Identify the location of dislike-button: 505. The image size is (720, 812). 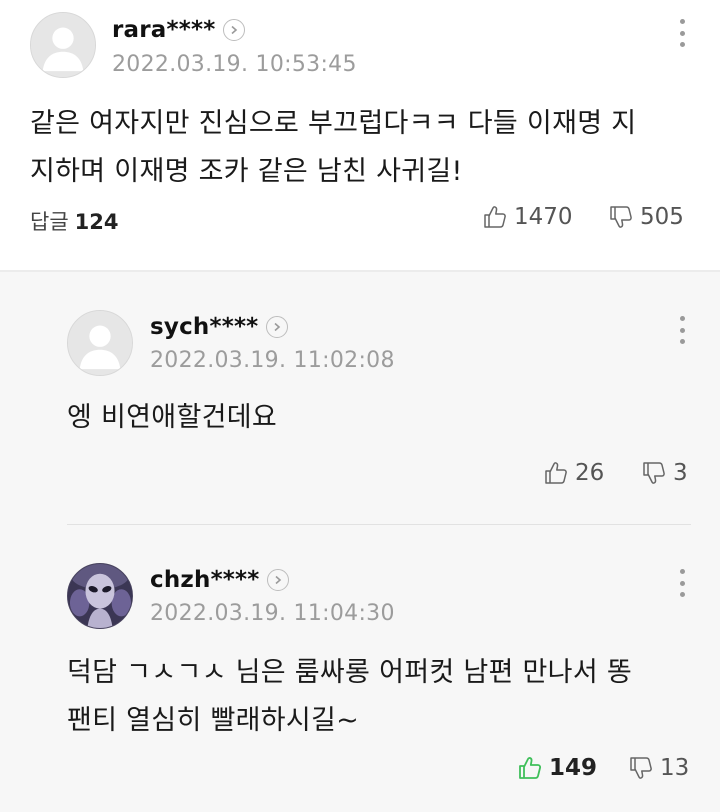
(646, 217).